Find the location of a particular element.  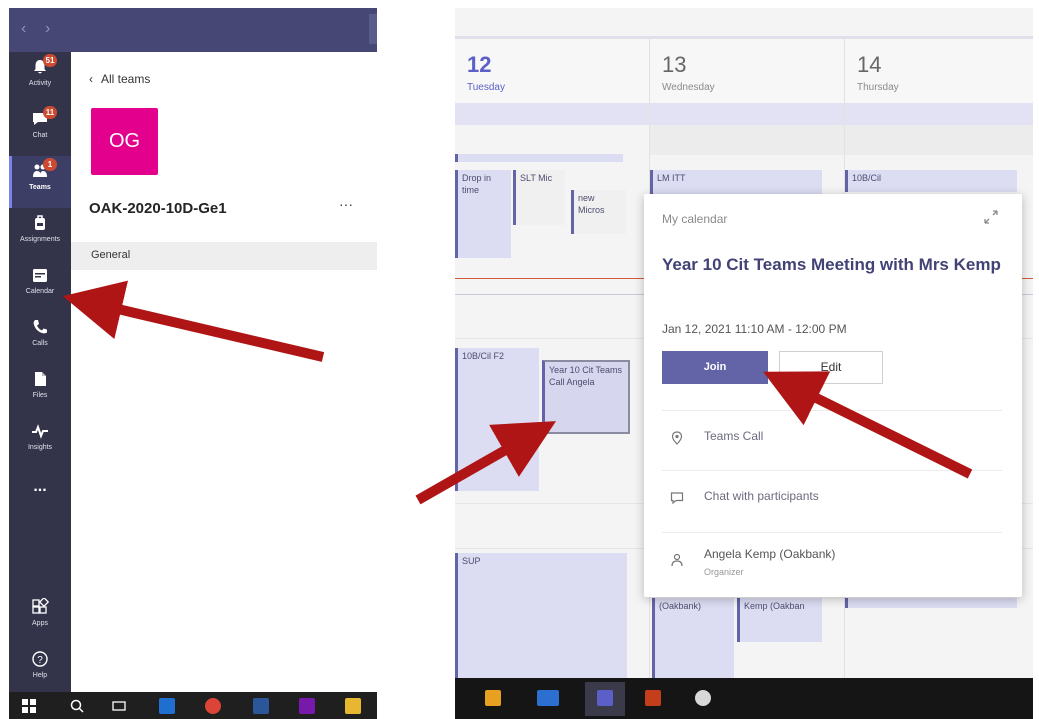

rail-item-activity: 51 Activity is located at coordinates (40, 78).